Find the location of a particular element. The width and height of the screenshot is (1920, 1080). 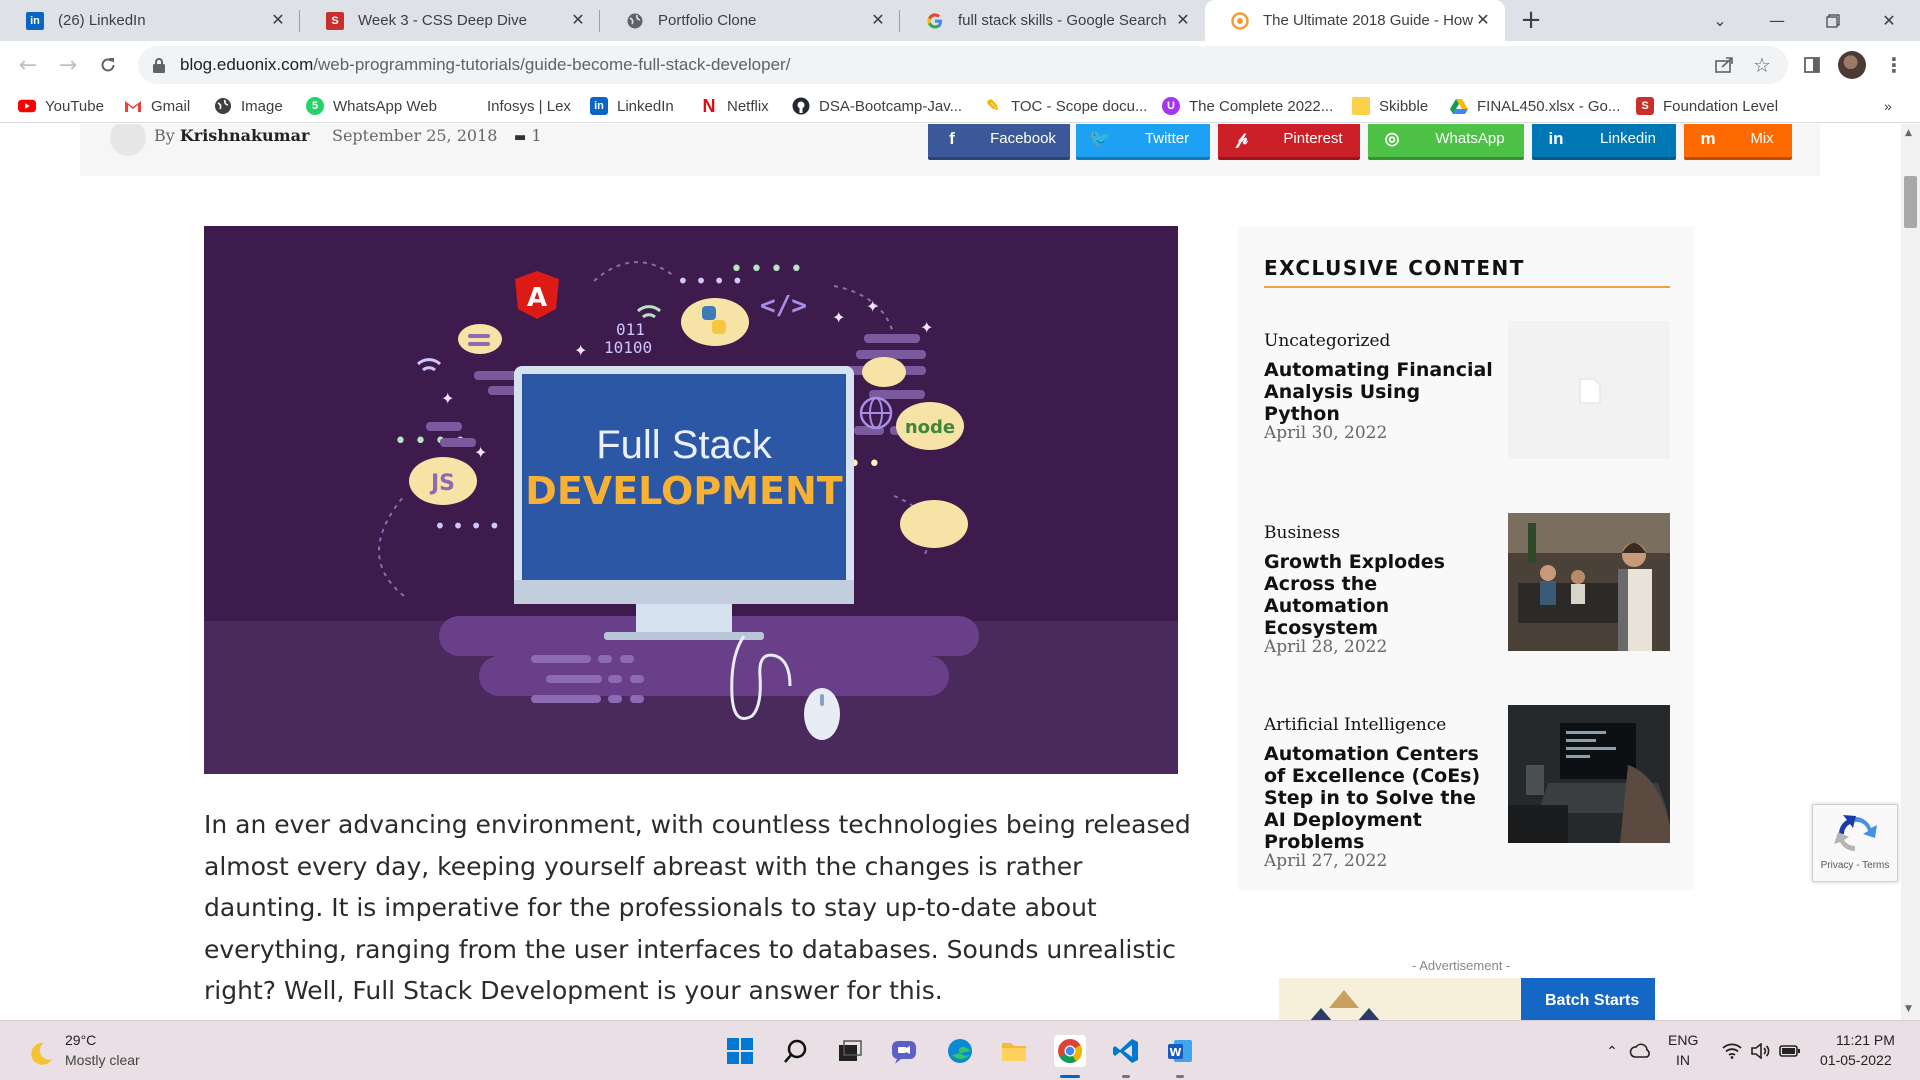

search-icon is located at coordinates (796, 1051).